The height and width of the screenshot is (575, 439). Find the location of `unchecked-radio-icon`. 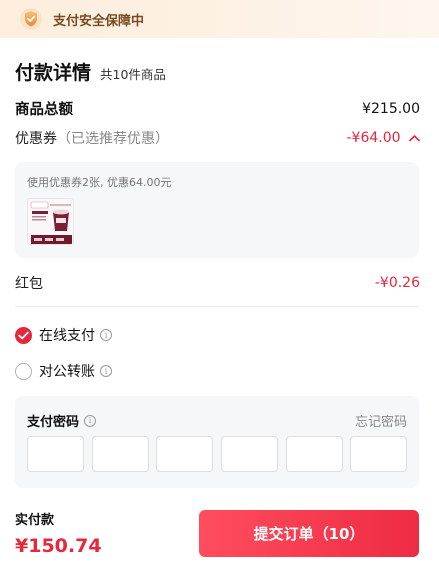

unchecked-radio-icon is located at coordinates (23, 371).